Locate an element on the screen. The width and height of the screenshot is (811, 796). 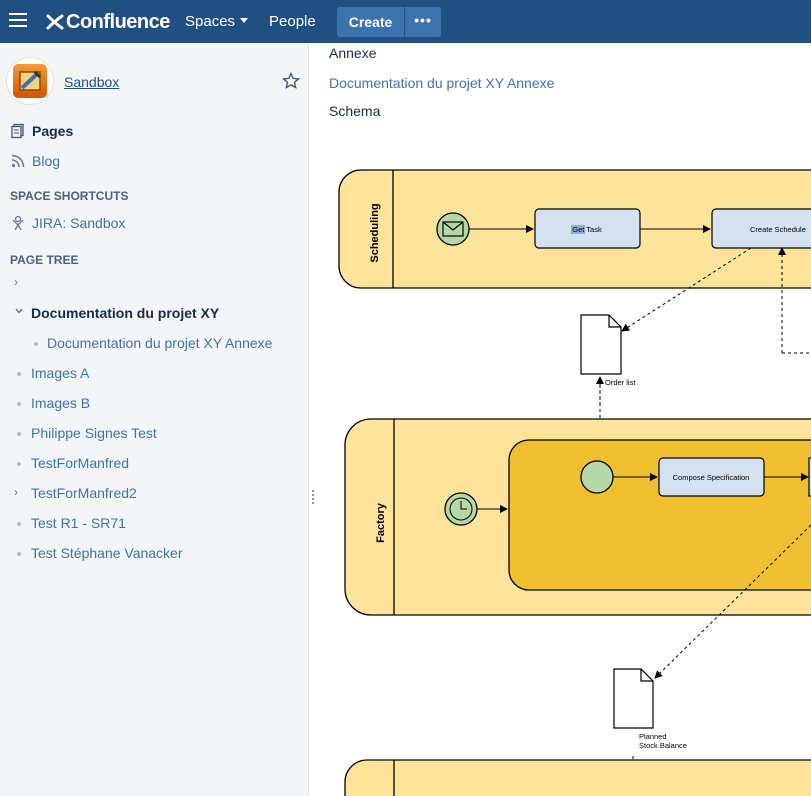
tree-item-testformanfred: TestForManfred is located at coordinates (80, 463).